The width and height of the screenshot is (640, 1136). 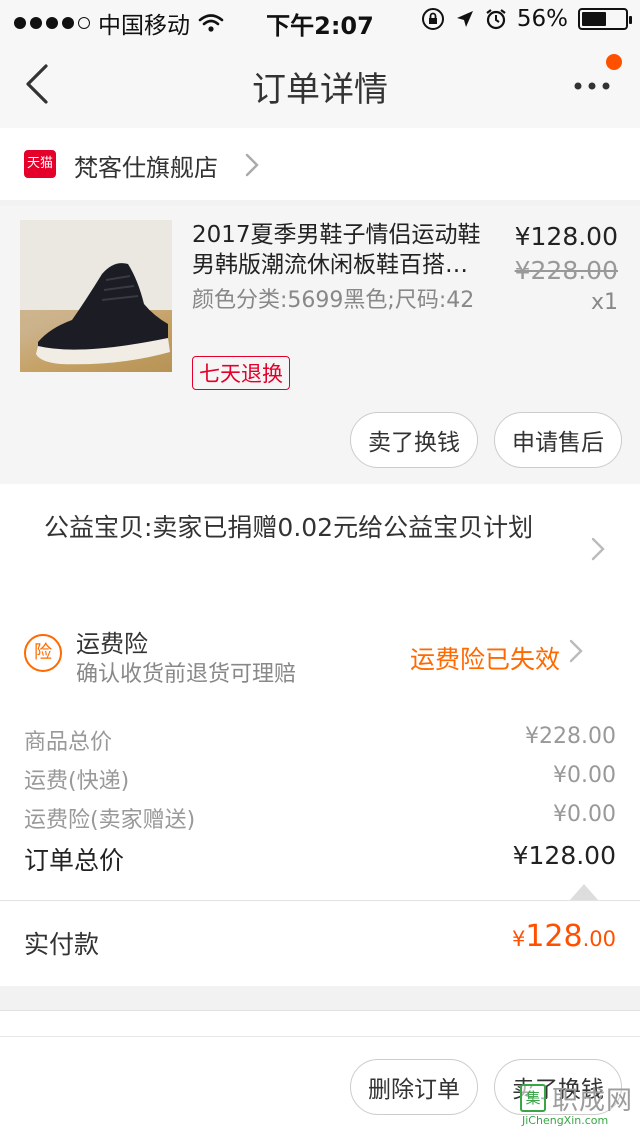 What do you see at coordinates (464, 19) in the screenshot?
I see `location-arrow-icon` at bounding box center [464, 19].